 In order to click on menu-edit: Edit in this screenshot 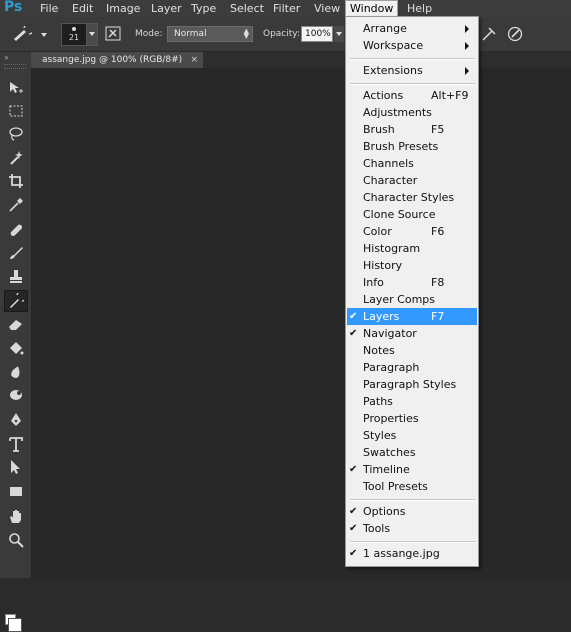, I will do `click(82, 9)`.